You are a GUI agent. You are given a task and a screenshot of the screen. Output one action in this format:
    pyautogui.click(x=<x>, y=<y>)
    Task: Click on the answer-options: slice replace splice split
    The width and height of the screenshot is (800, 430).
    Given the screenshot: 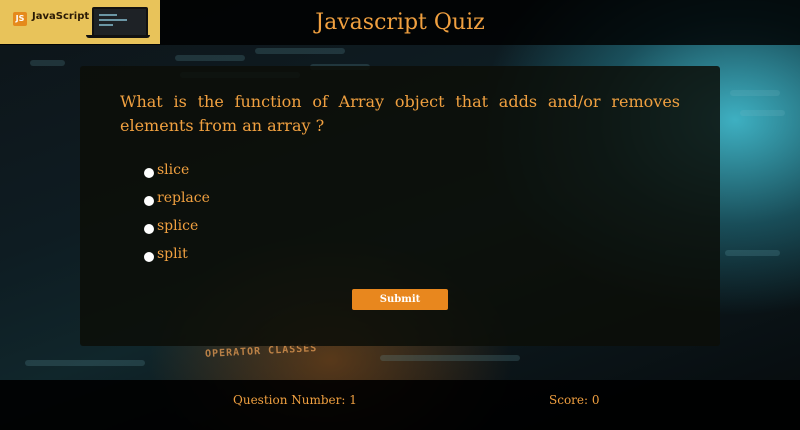 What is the action you would take?
    pyautogui.click(x=177, y=212)
    